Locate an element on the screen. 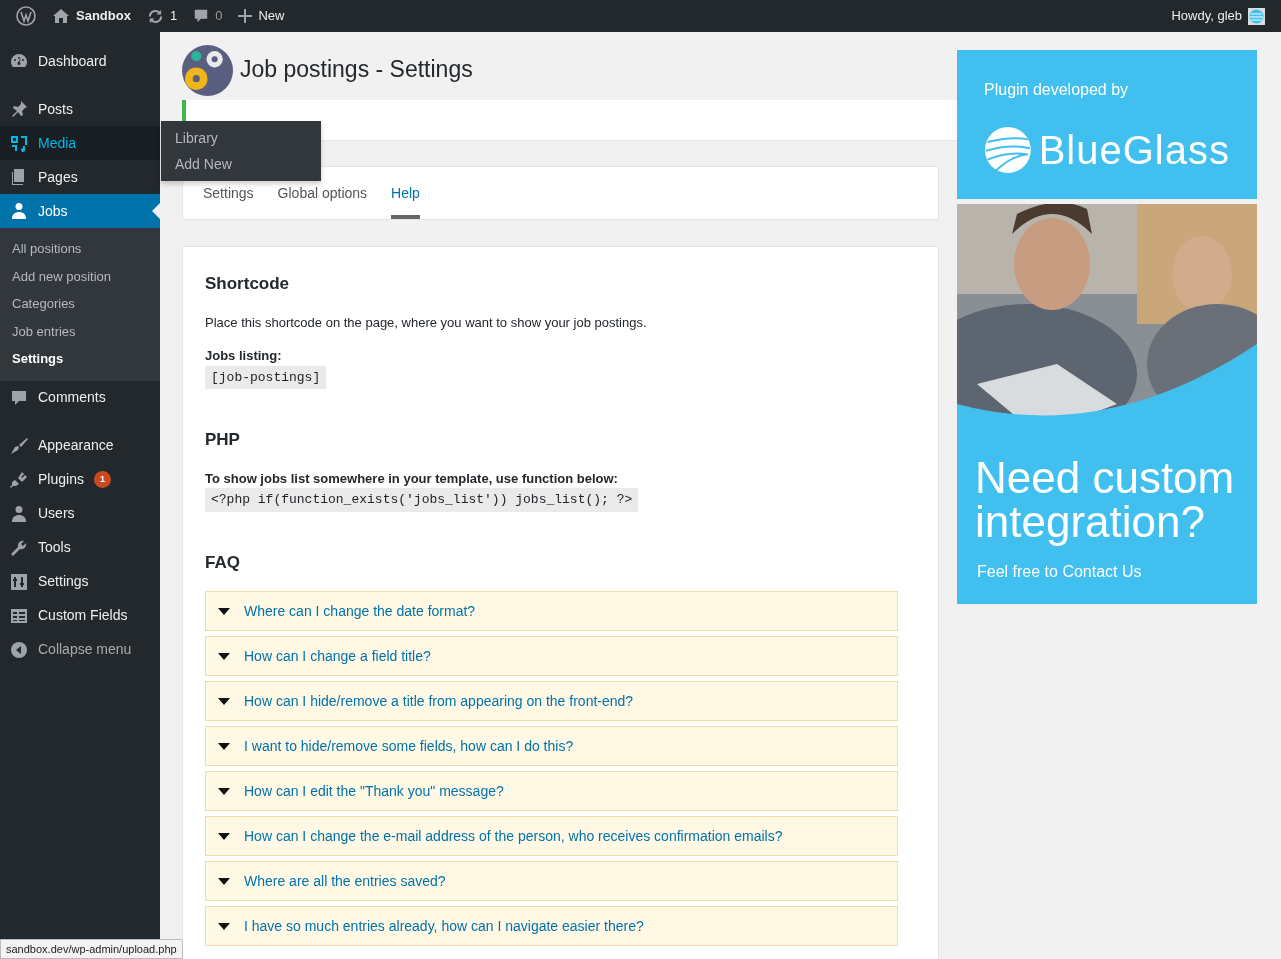 The height and width of the screenshot is (959, 1281). avatar-icon is located at coordinates (1256, 16).